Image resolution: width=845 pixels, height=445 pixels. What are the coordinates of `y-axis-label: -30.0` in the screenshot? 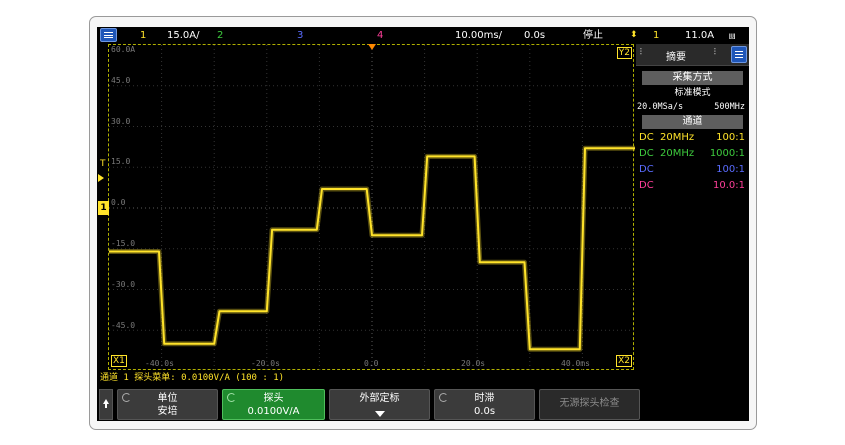 It's located at (123, 284).